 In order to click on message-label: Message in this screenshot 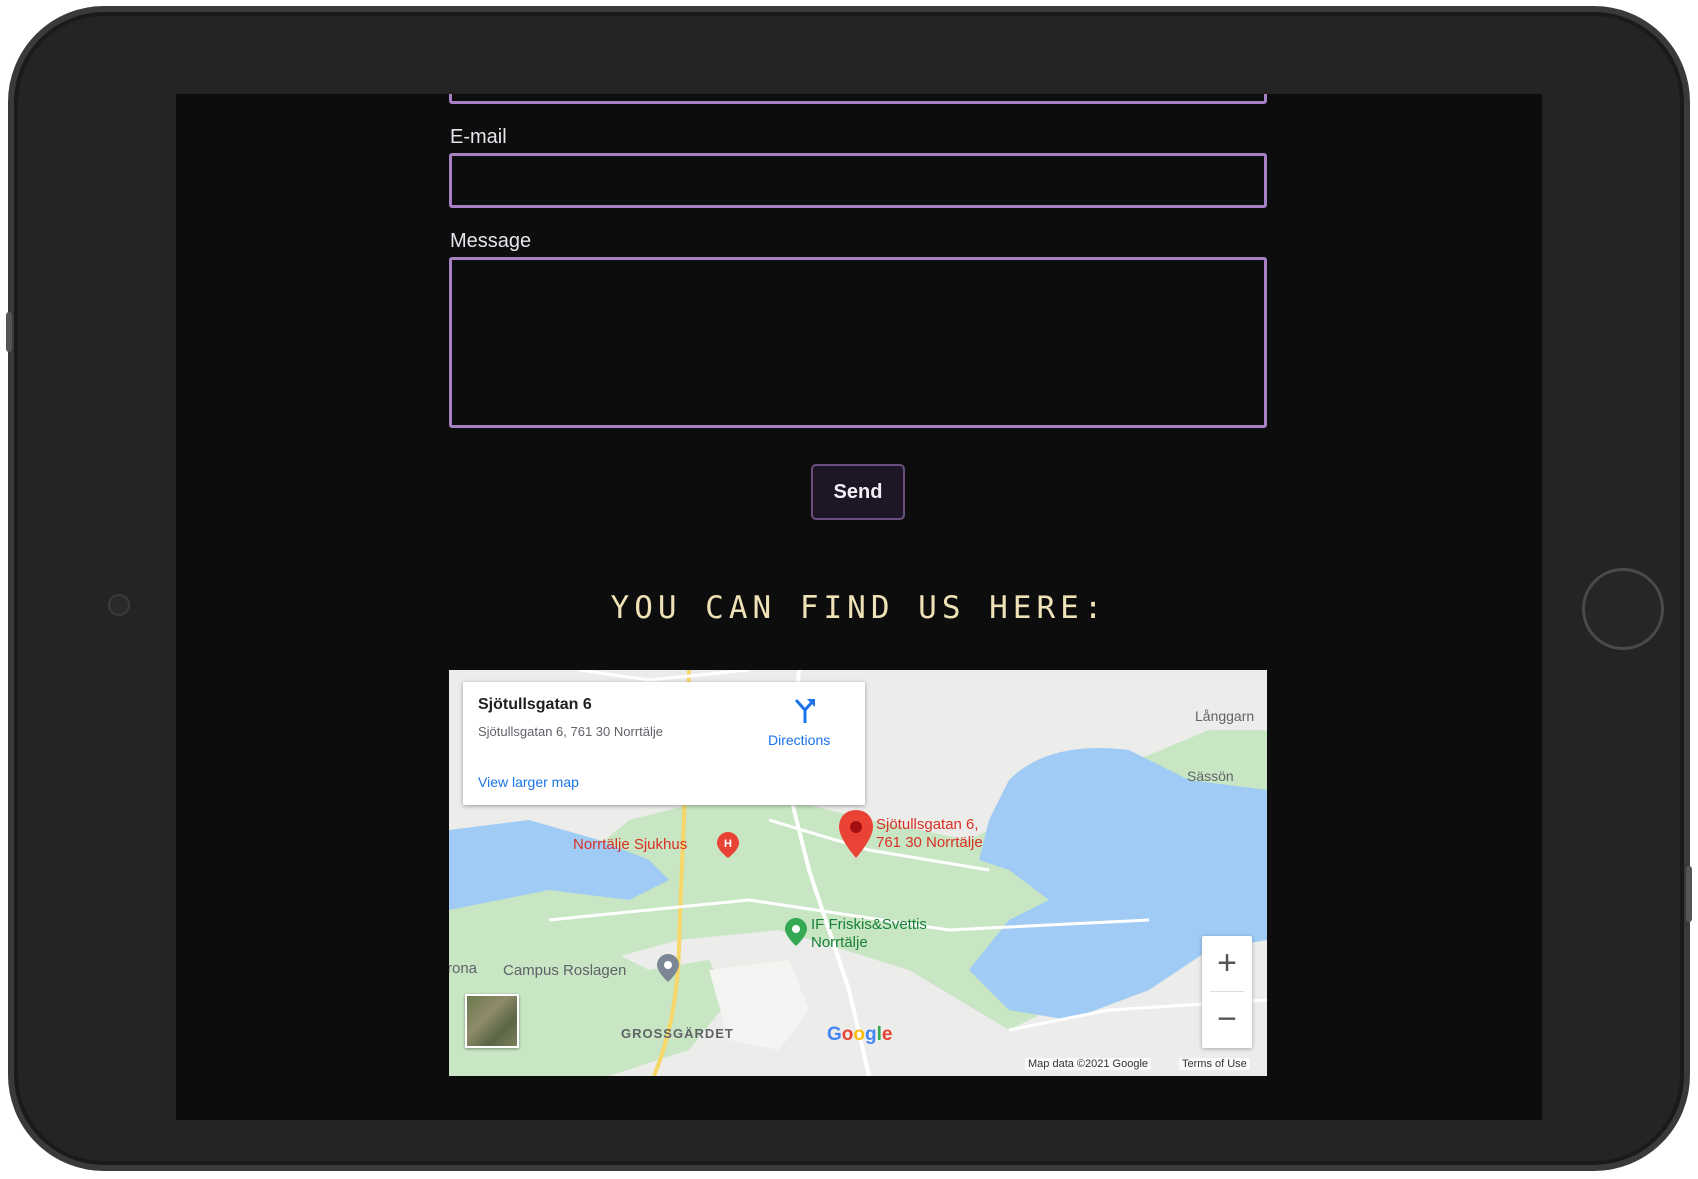, I will do `click(491, 241)`.